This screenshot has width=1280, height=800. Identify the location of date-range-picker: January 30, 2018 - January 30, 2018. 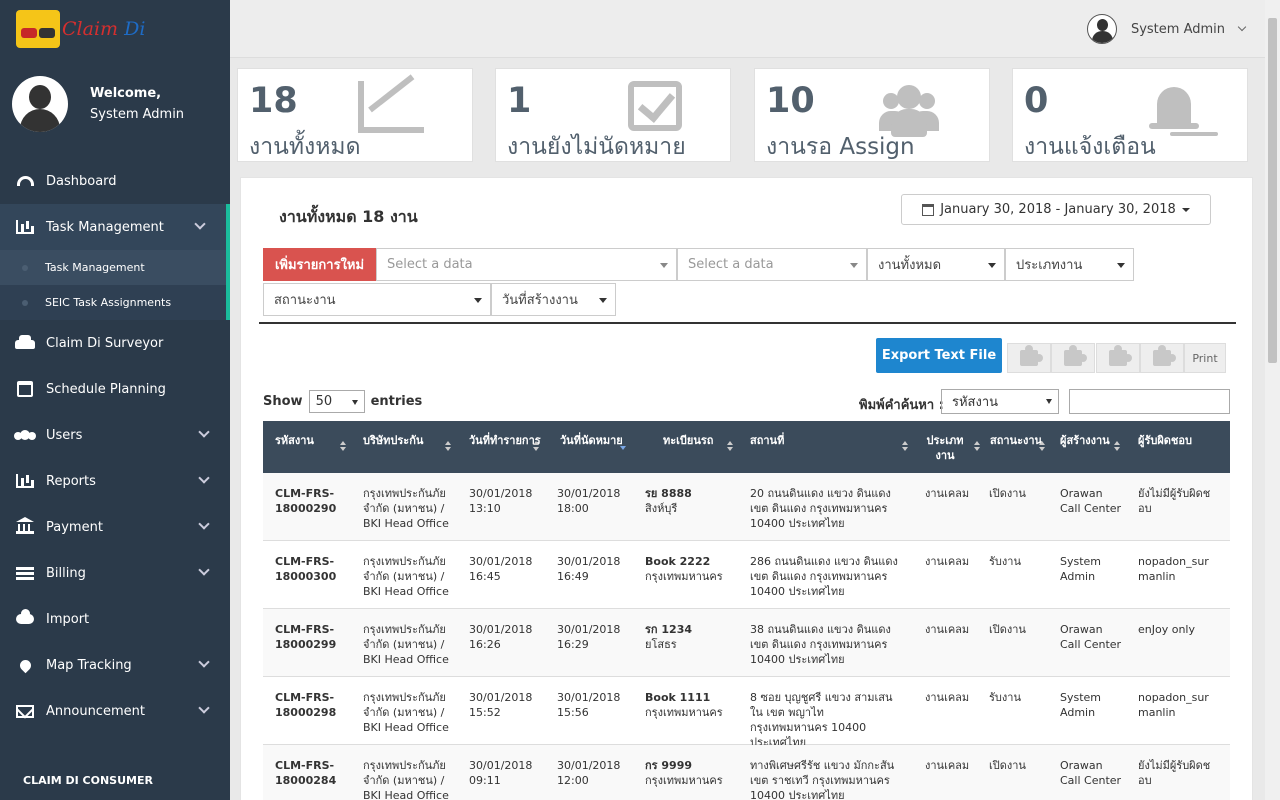
(1056, 209).